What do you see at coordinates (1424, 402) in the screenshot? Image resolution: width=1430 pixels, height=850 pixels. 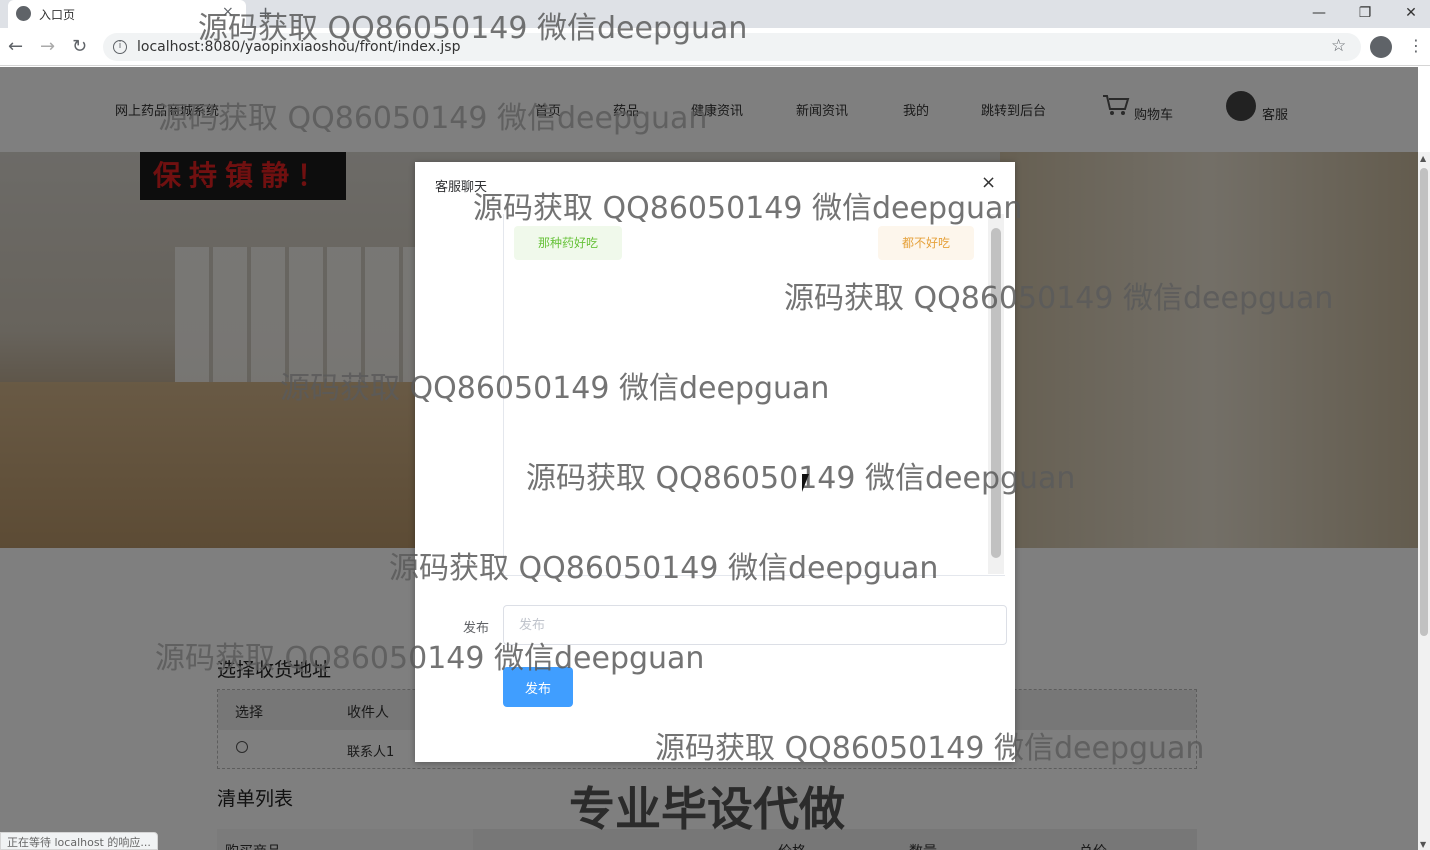 I see `page-scroll-thumb` at bounding box center [1424, 402].